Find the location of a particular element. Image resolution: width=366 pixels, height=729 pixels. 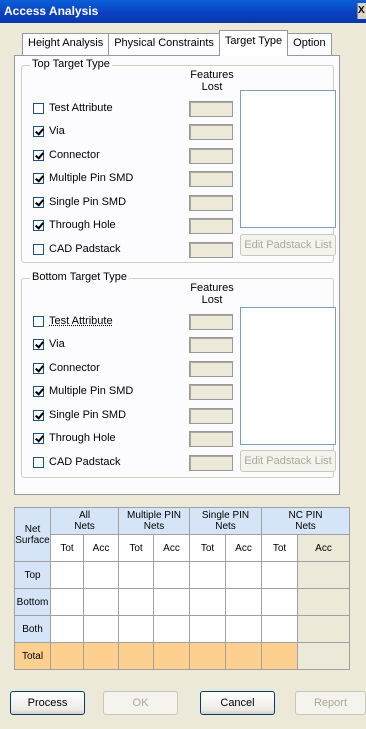

top-connector-check: Connector is located at coordinates (66, 155).